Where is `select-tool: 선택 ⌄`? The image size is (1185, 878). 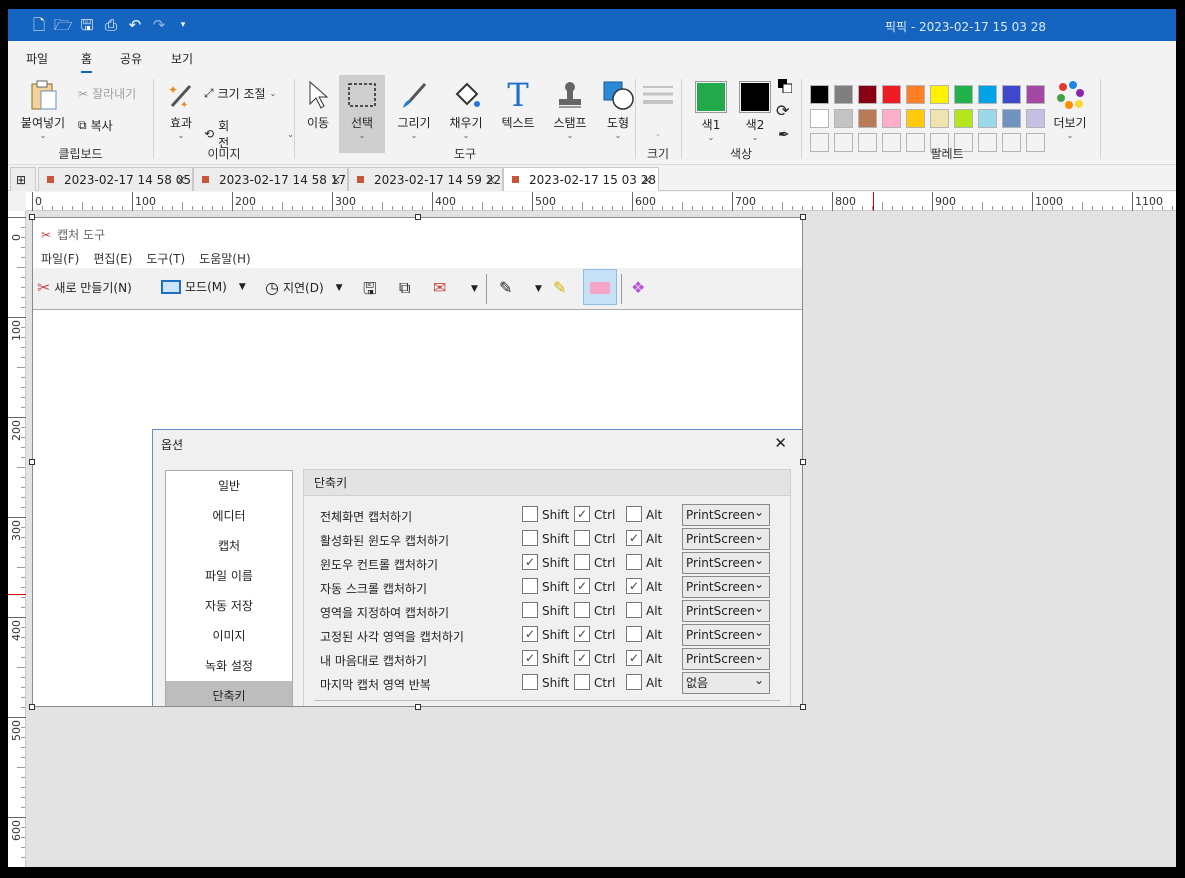
select-tool: 선택 ⌄ is located at coordinates (362, 114).